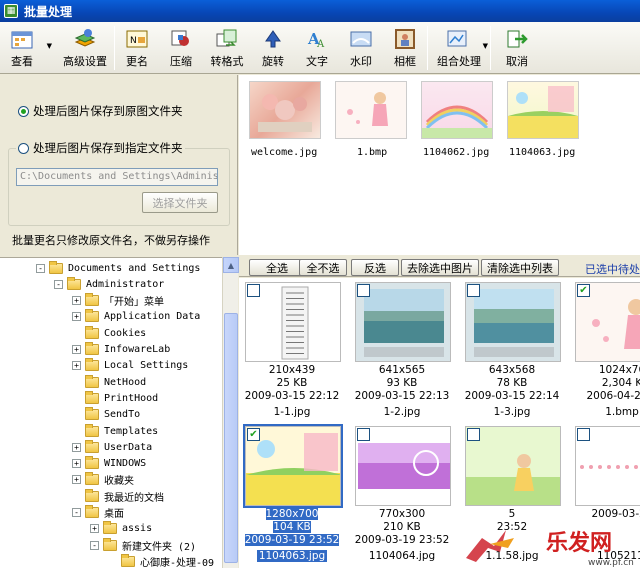 The width and height of the screenshot is (640, 568). I want to click on tree-item: + UserData, so click(112, 447).